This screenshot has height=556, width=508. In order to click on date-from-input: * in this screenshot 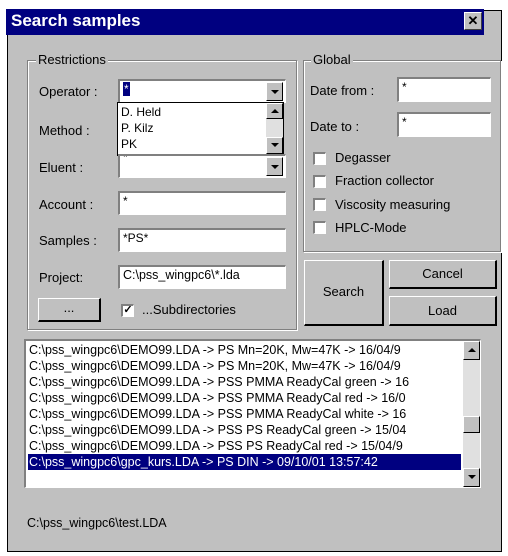, I will do `click(444, 89)`.